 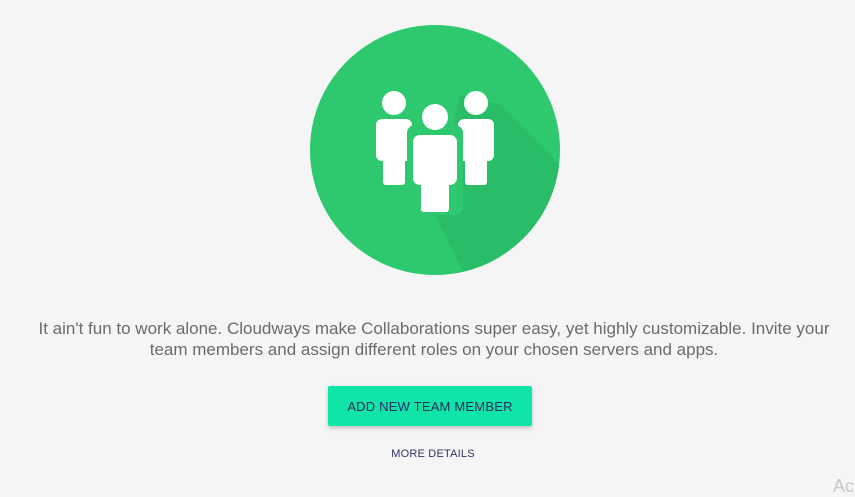 What do you see at coordinates (433, 454) in the screenshot?
I see `more-details-link: MORE DETAILS` at bounding box center [433, 454].